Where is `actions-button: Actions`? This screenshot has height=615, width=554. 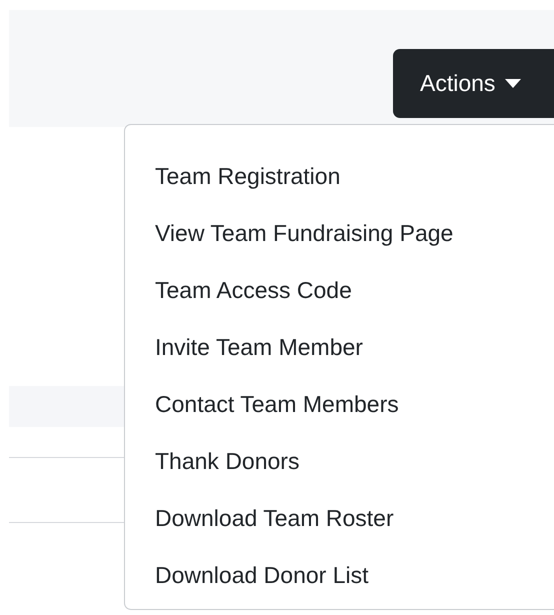 actions-button: Actions is located at coordinates (473, 83).